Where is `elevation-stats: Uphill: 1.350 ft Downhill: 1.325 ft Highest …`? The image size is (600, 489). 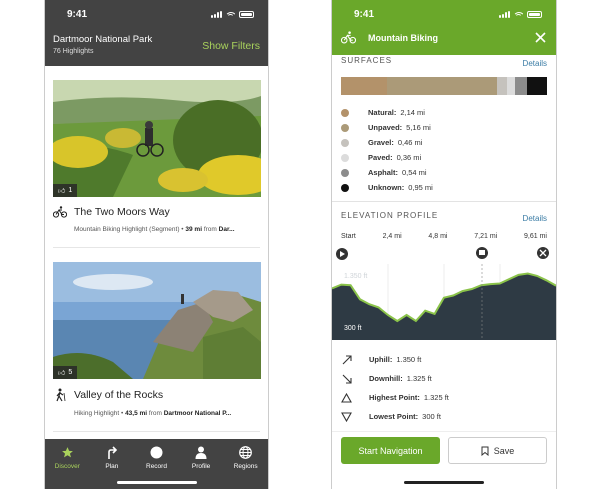 elevation-stats: Uphill: 1.350 ft Downhill: 1.325 ft Highest … is located at coordinates (444, 388).